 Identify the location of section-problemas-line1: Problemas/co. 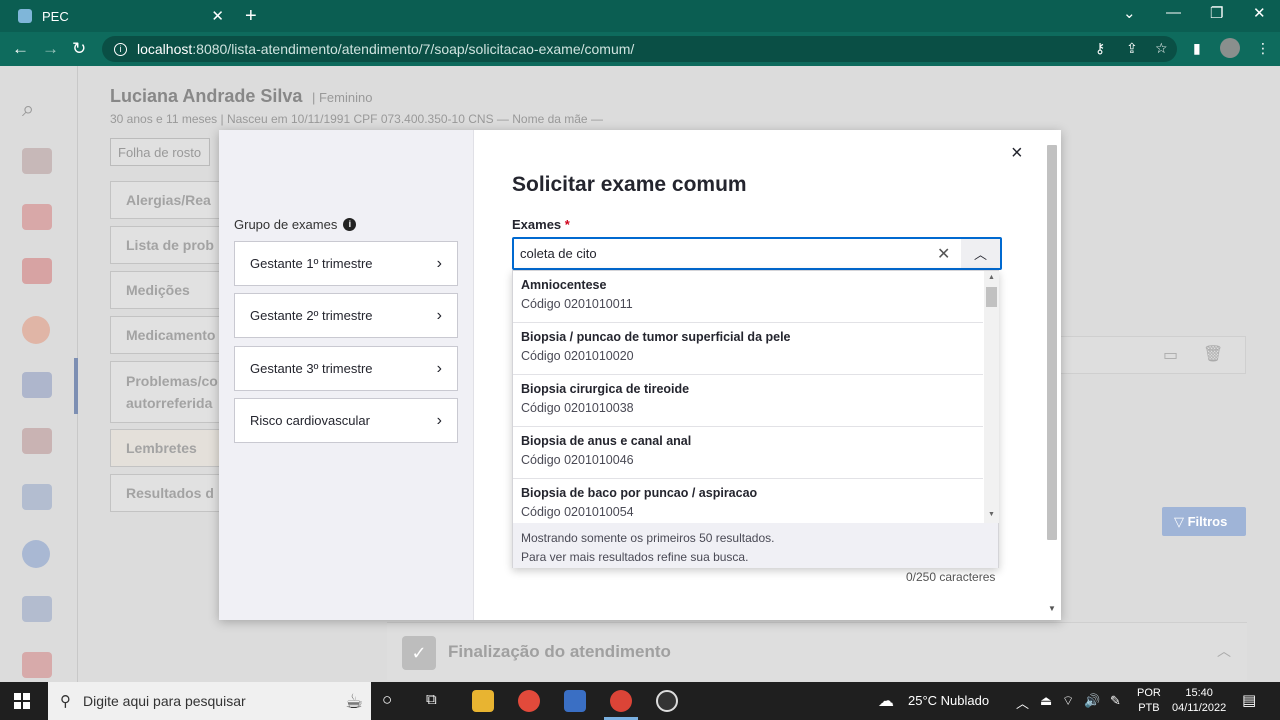
(172, 381).